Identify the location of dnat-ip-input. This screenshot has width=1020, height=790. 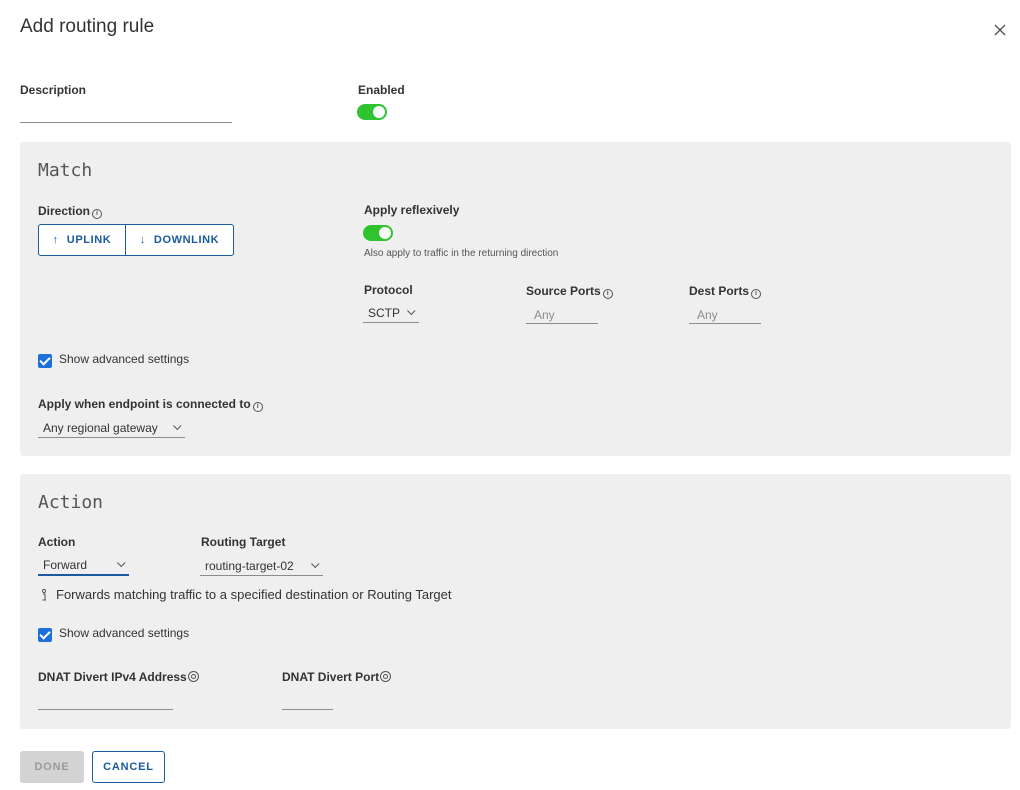
(105, 701).